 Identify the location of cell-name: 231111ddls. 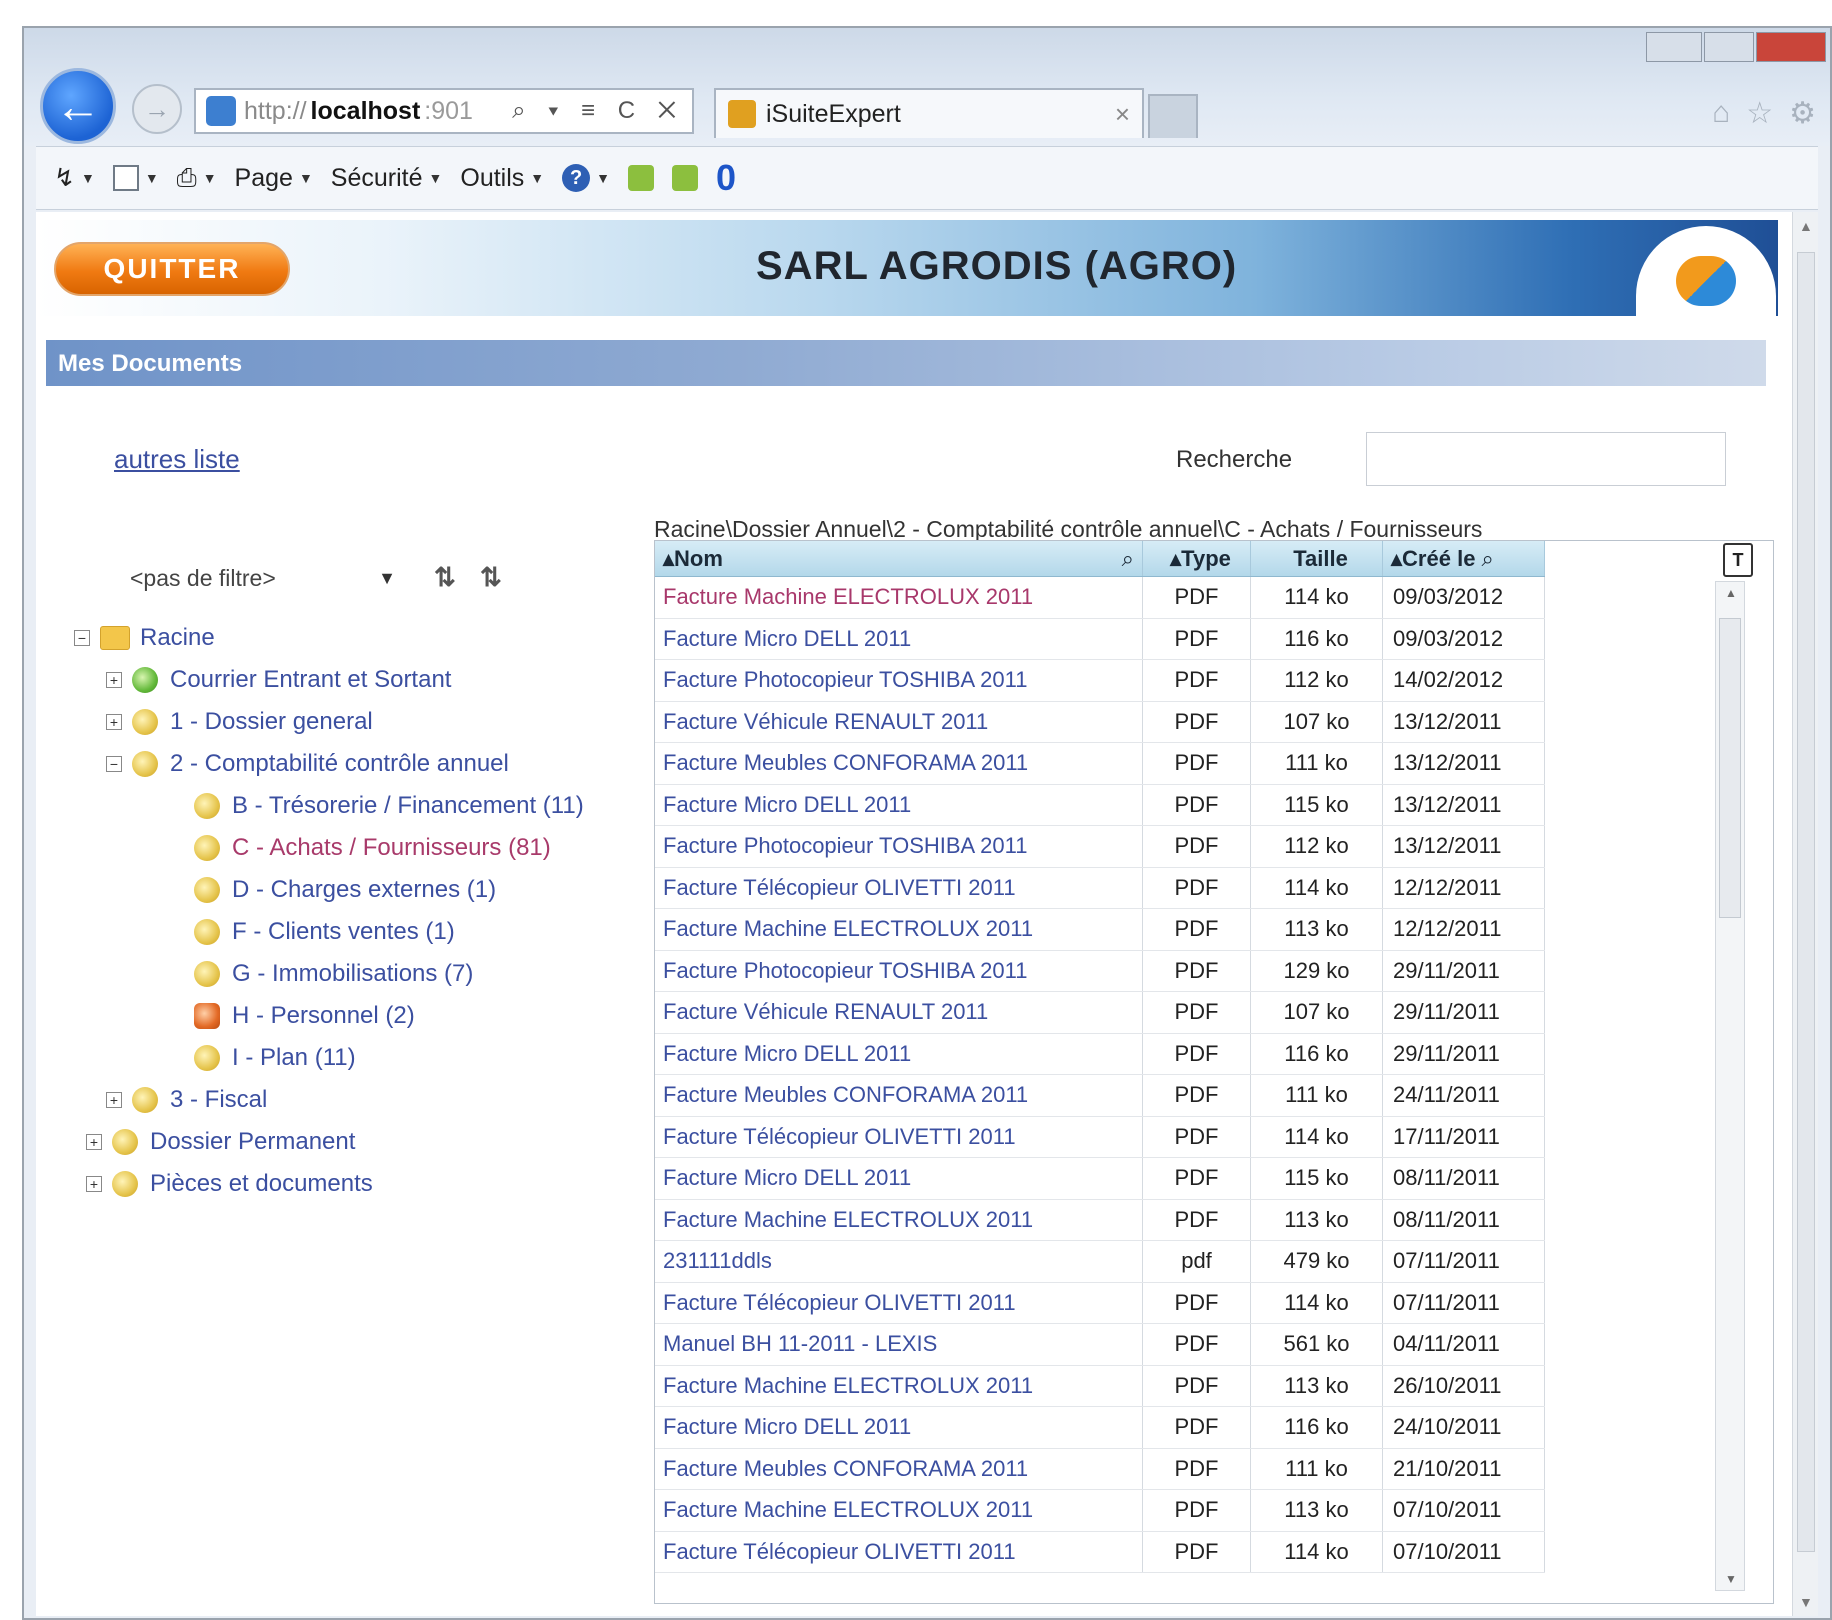
(899, 1261).